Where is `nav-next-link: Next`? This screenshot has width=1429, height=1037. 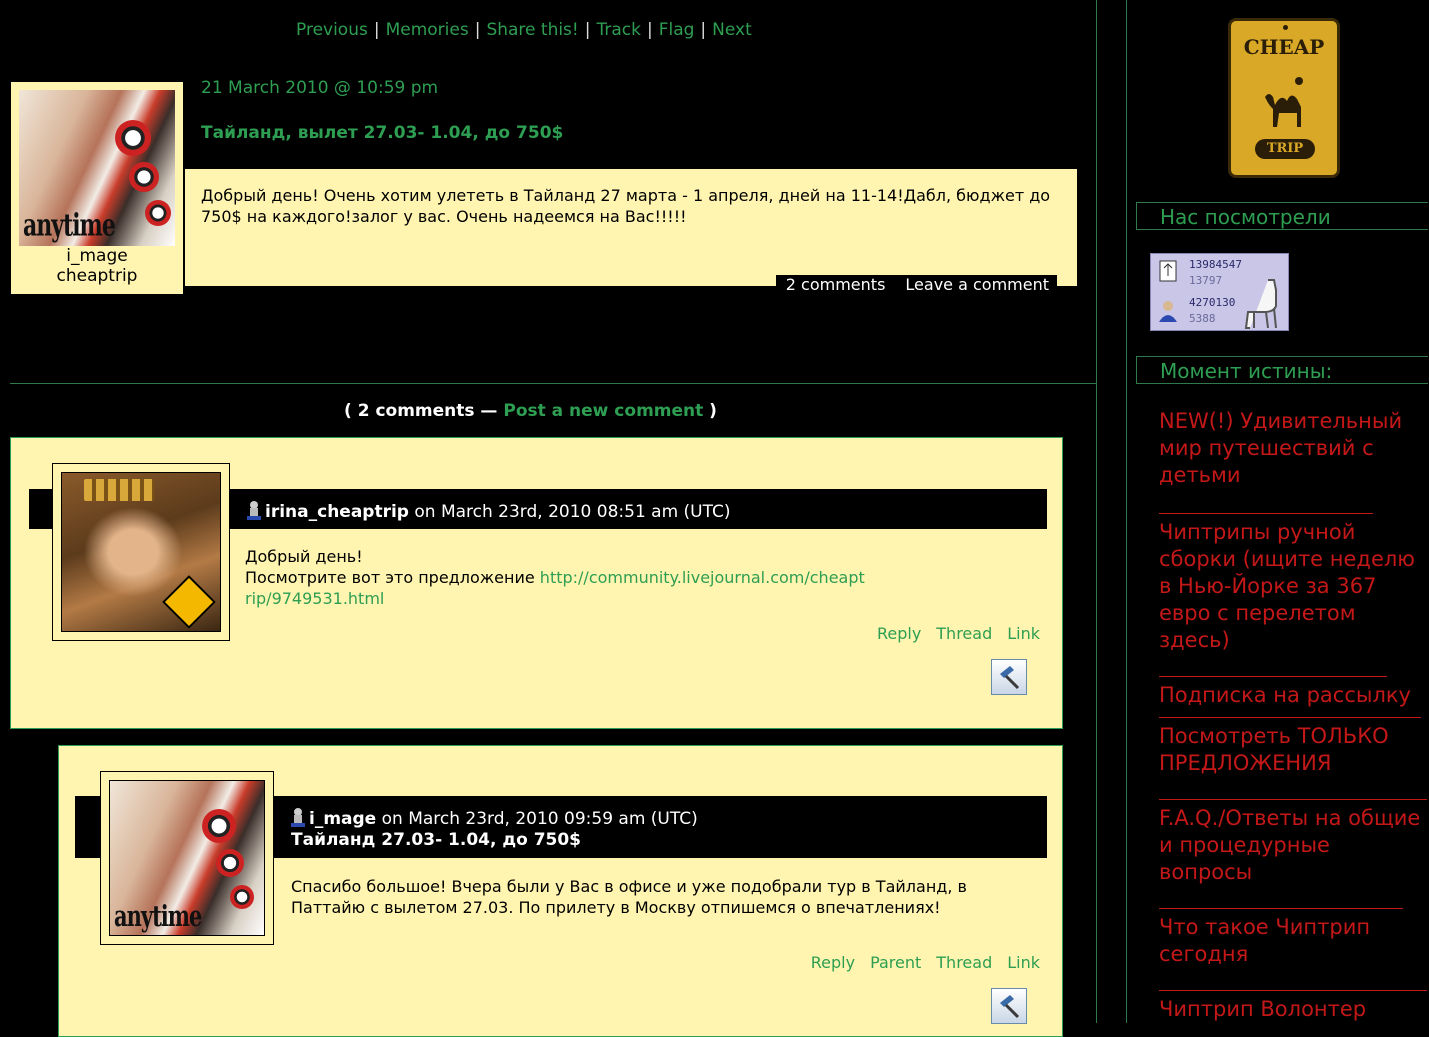
nav-next-link: Next is located at coordinates (732, 30).